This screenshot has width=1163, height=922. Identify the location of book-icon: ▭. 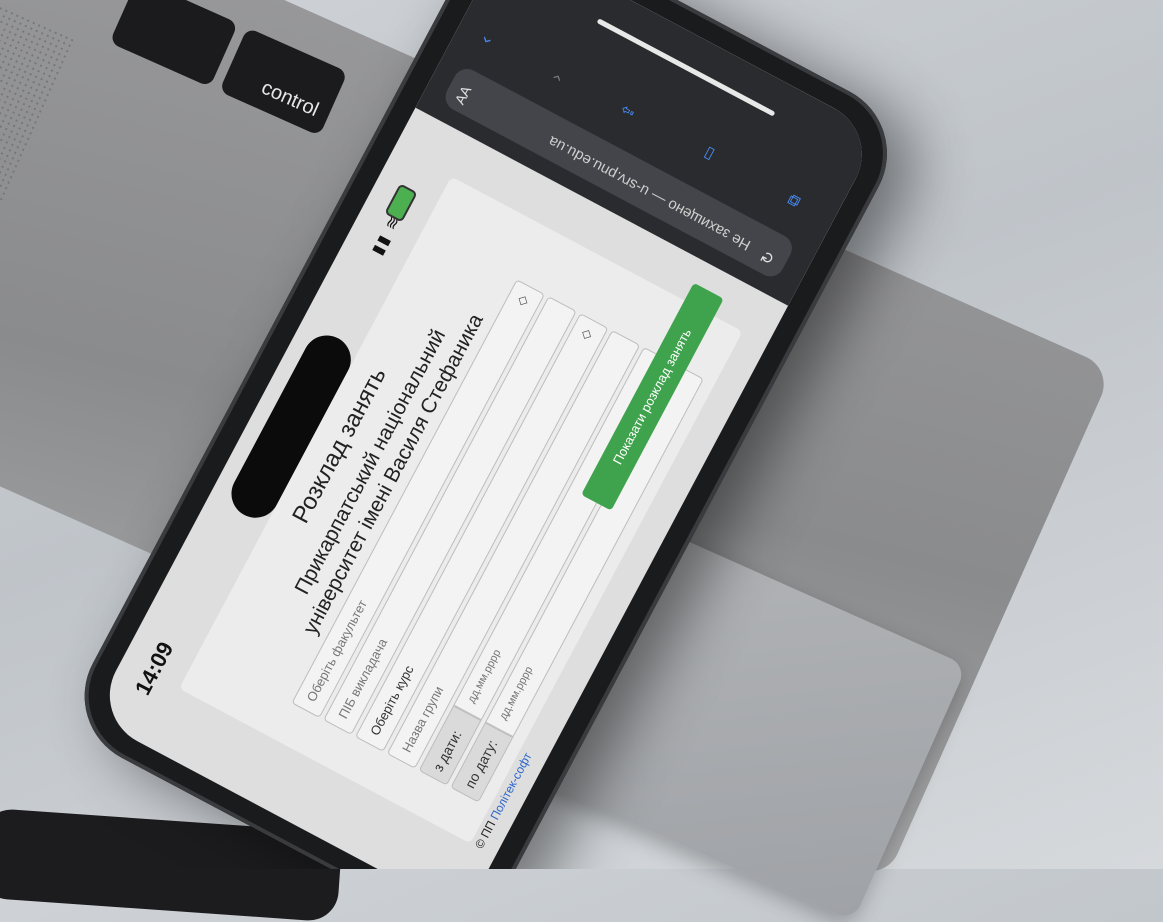
(708, 153).